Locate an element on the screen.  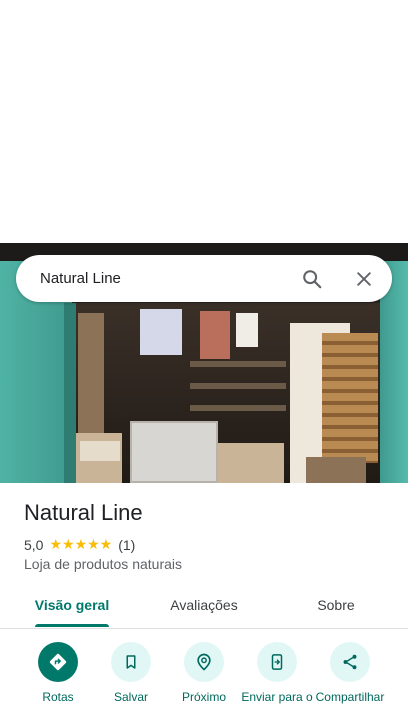
search-icon is located at coordinates (312, 279).